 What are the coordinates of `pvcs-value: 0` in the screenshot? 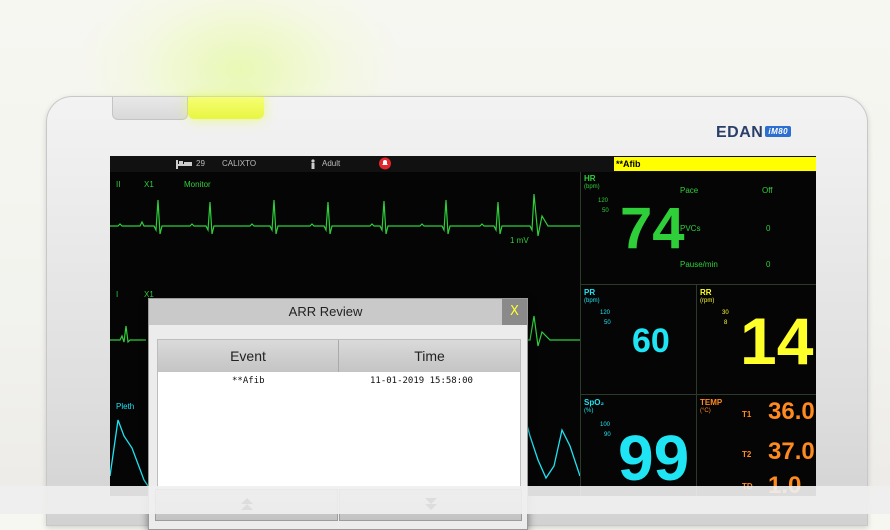 It's located at (768, 228).